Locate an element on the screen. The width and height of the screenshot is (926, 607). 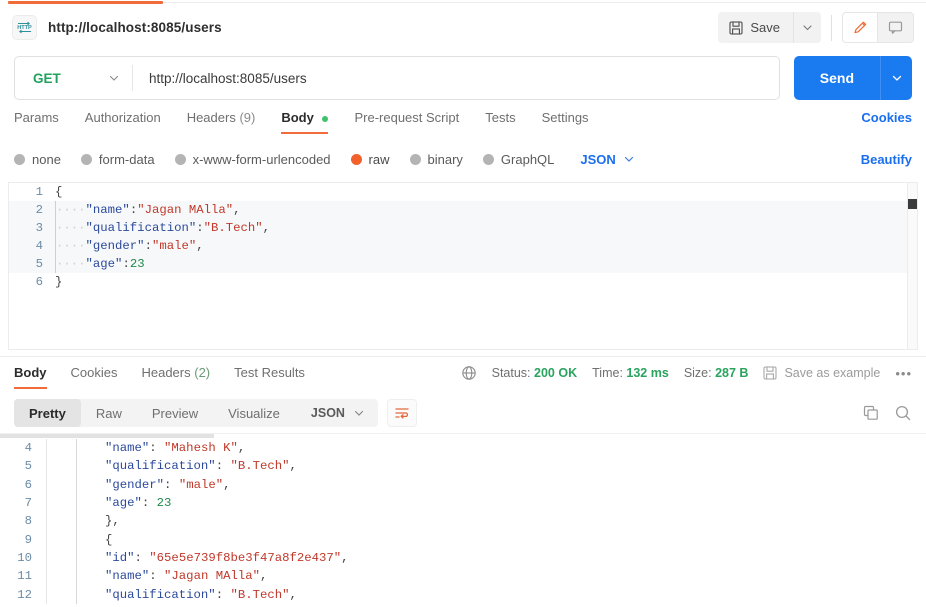
search-icon is located at coordinates (903, 413).